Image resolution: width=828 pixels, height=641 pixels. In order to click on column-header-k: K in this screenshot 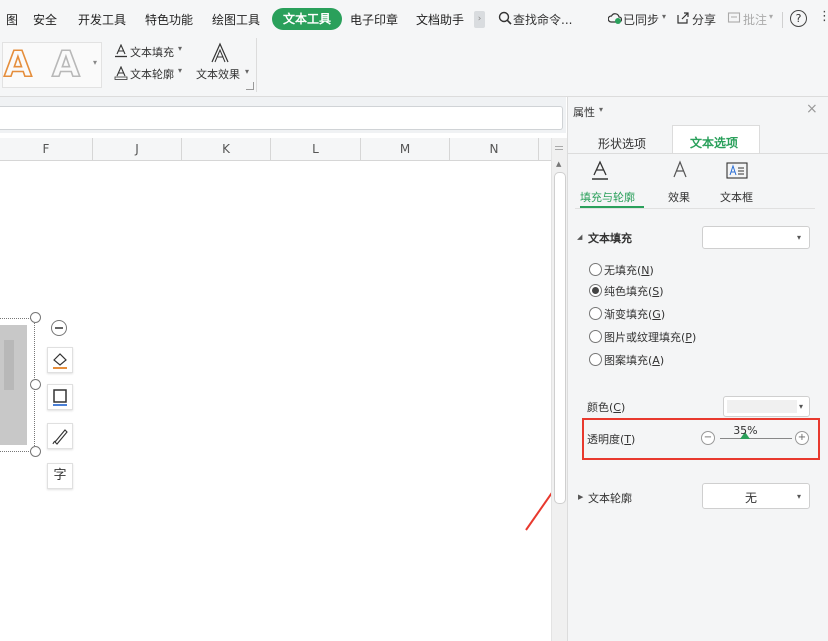, I will do `click(226, 149)`.